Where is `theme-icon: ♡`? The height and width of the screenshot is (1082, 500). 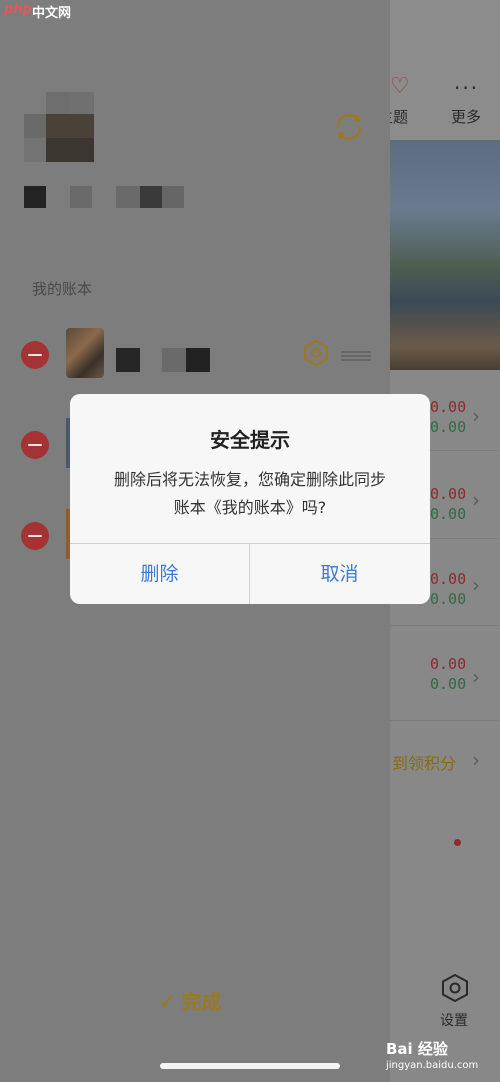 theme-icon: ♡ is located at coordinates (402, 86).